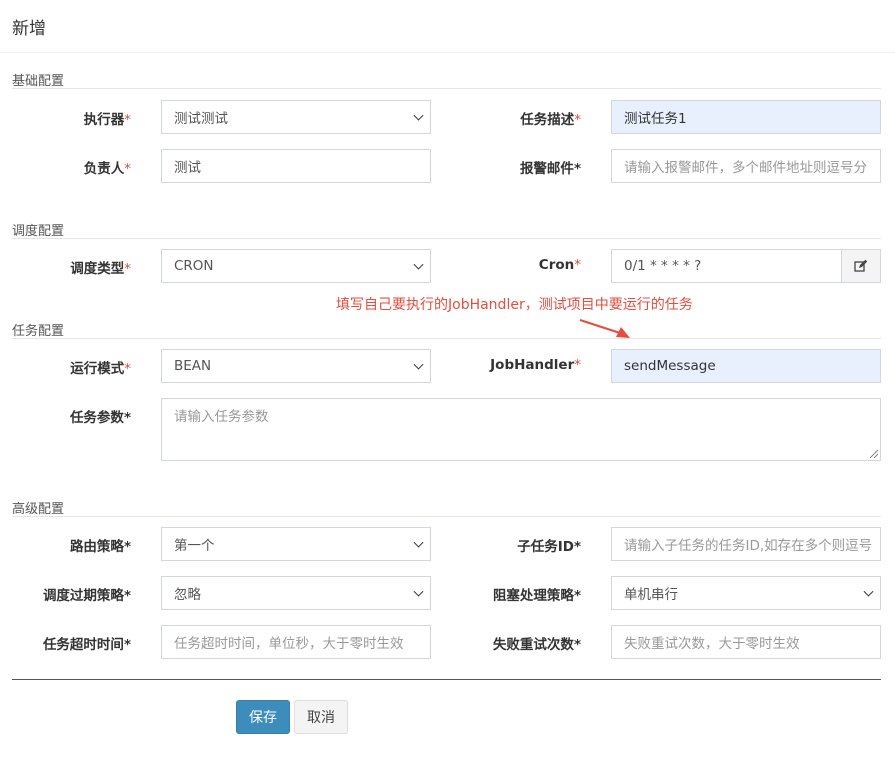  What do you see at coordinates (536, 645) in the screenshot?
I see `fail-retry-label: 失败重试次数*` at bounding box center [536, 645].